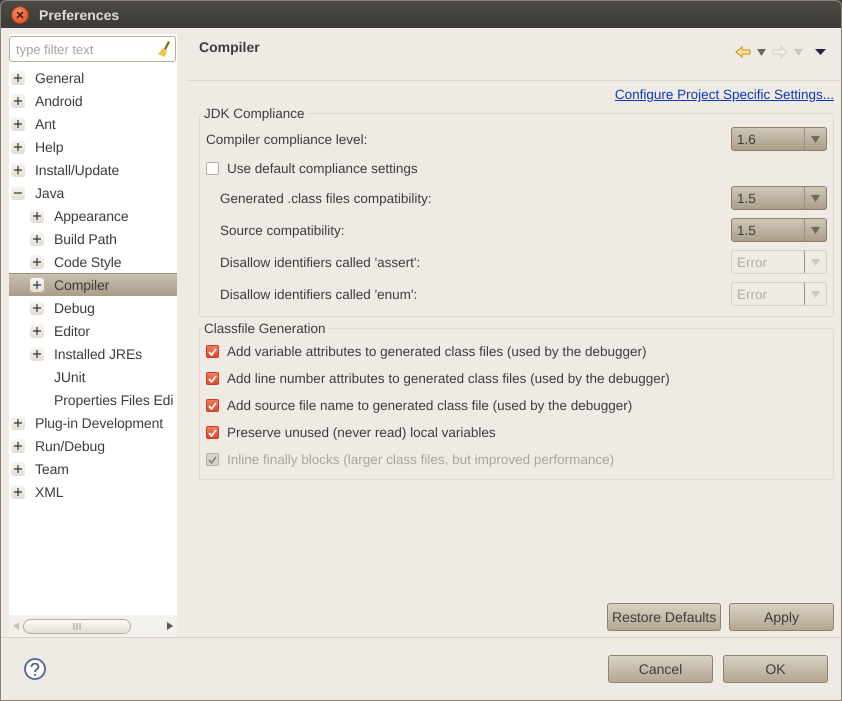 The height and width of the screenshot is (701, 842). Describe the element at coordinates (320, 262) in the screenshot. I see `field-label: Disallow identifiers called 'assert':` at that location.